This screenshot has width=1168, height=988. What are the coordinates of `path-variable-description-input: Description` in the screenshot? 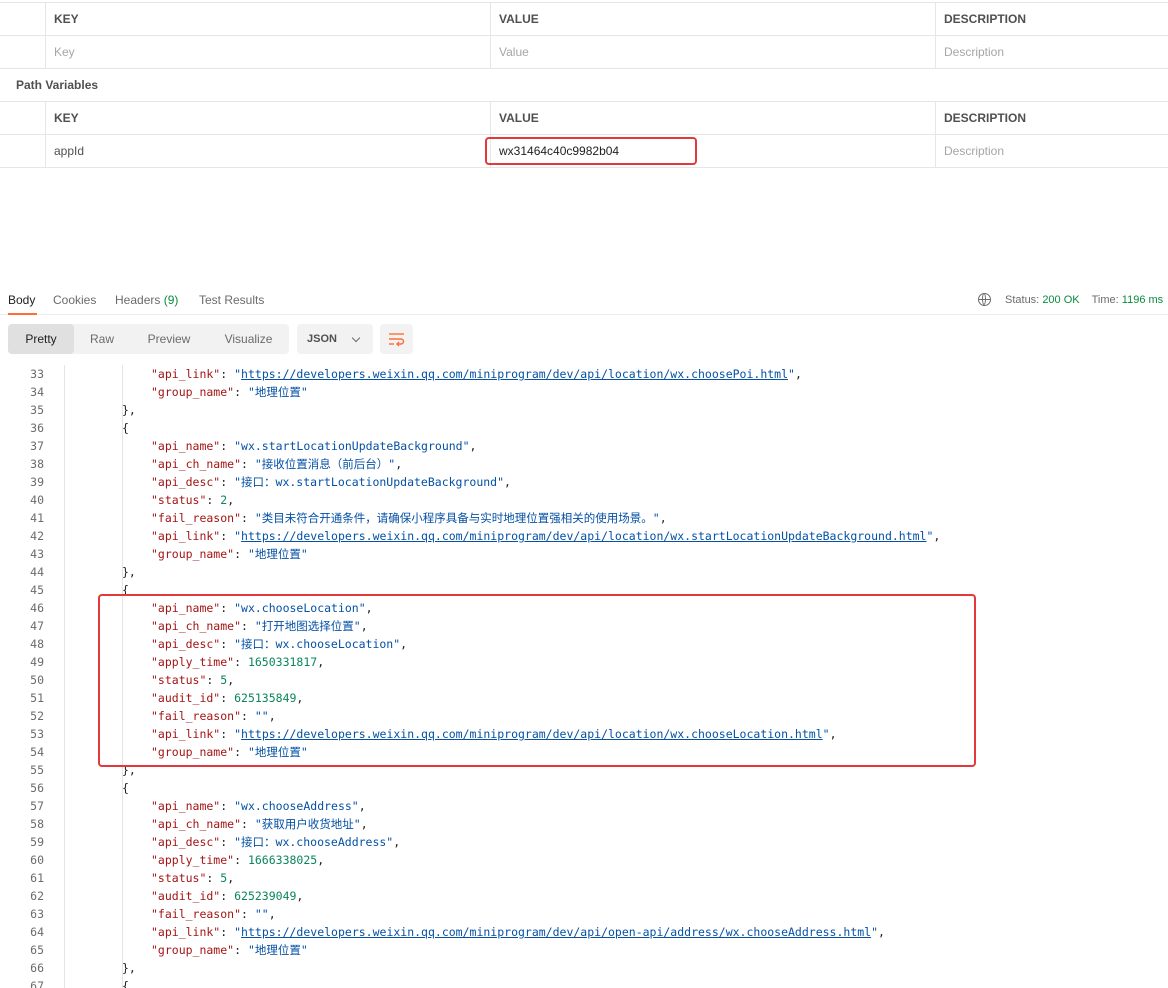 It's located at (1051, 151).